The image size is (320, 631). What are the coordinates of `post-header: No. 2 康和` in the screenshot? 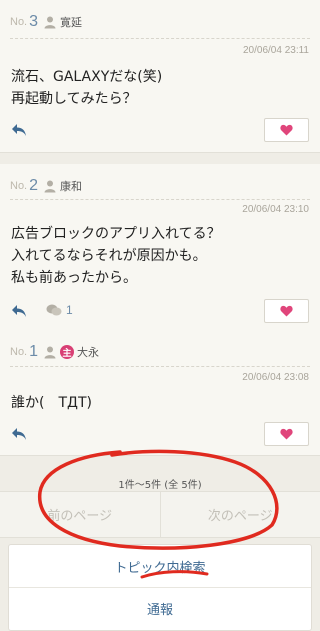 It's located at (46, 186).